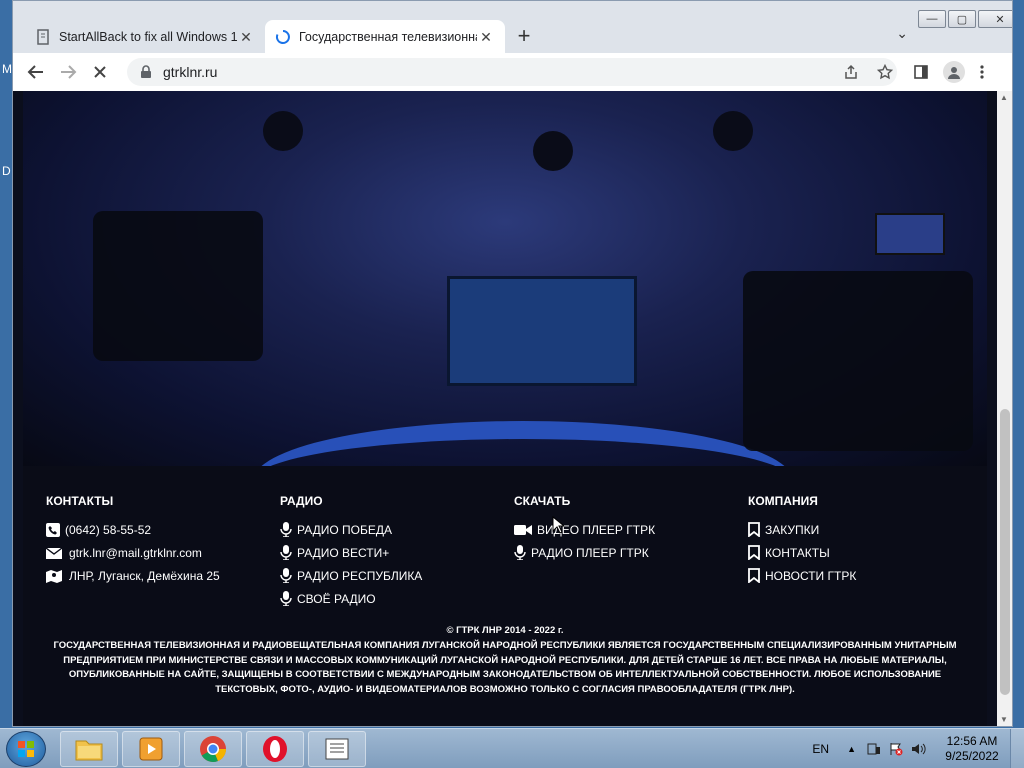 Image resolution: width=1024 pixels, height=768 pixels. I want to click on footer-item-label: (0642) 58-55-52, so click(108, 529).